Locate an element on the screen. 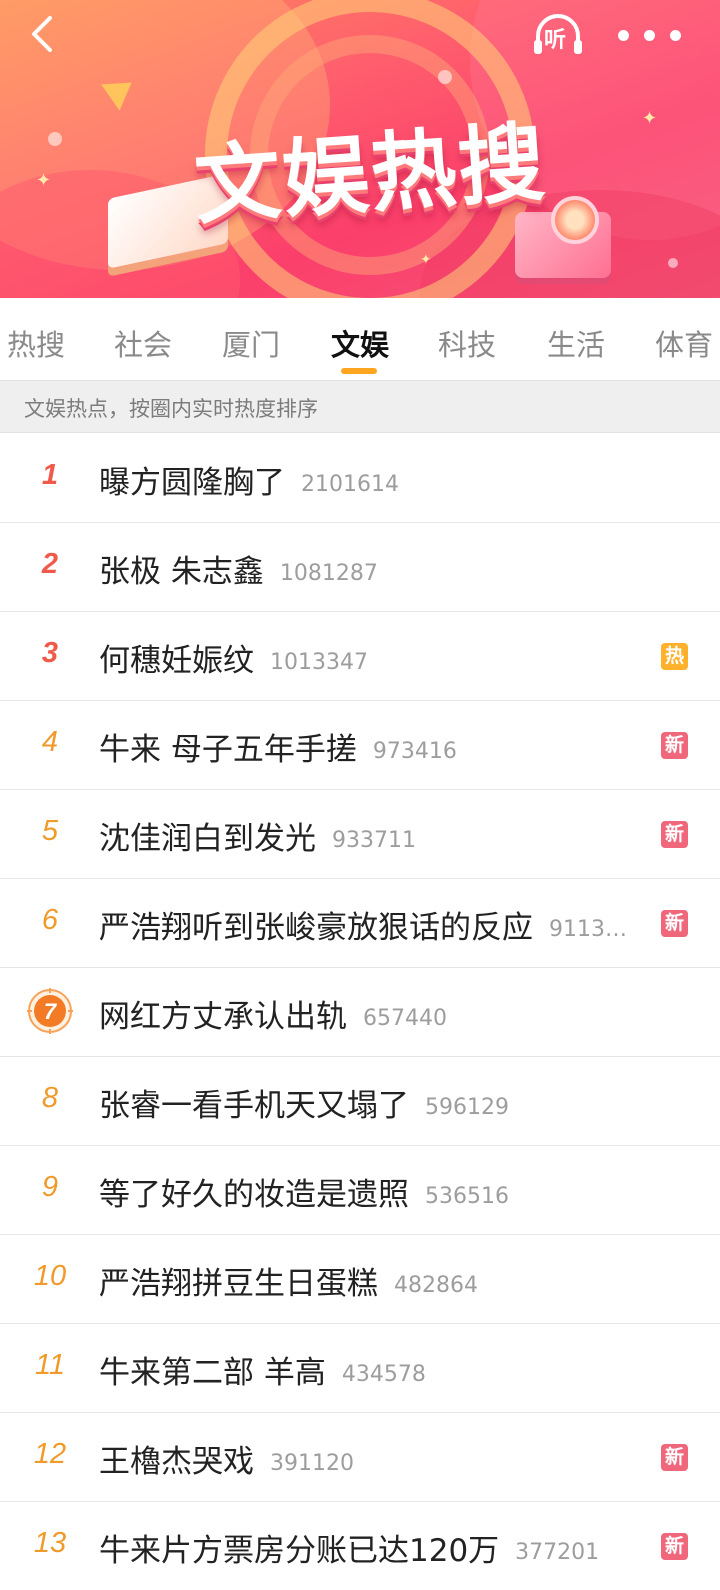 This screenshot has width=720, height=1590. list-item: 5 沈佳润白到发光 933711 新 is located at coordinates (360, 834).